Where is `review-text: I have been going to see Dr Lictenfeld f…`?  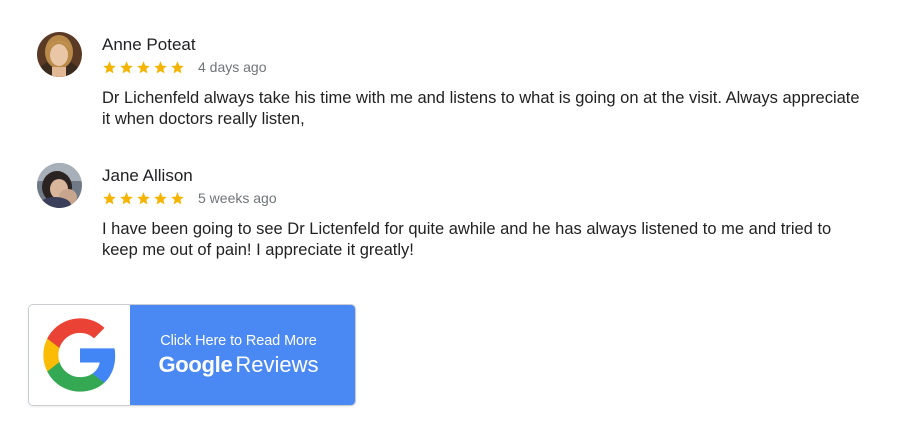 review-text: I have been going to see Dr Lictenfeld f… is located at coordinates (467, 239).